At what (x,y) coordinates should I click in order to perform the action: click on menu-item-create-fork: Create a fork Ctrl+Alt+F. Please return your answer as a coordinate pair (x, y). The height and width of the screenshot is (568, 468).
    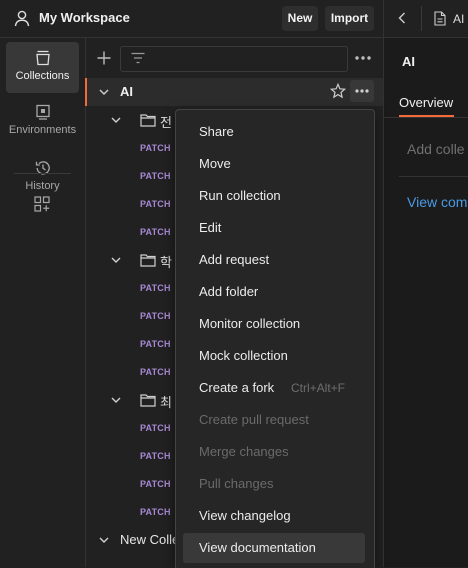
    Looking at the image, I should click on (274, 388).